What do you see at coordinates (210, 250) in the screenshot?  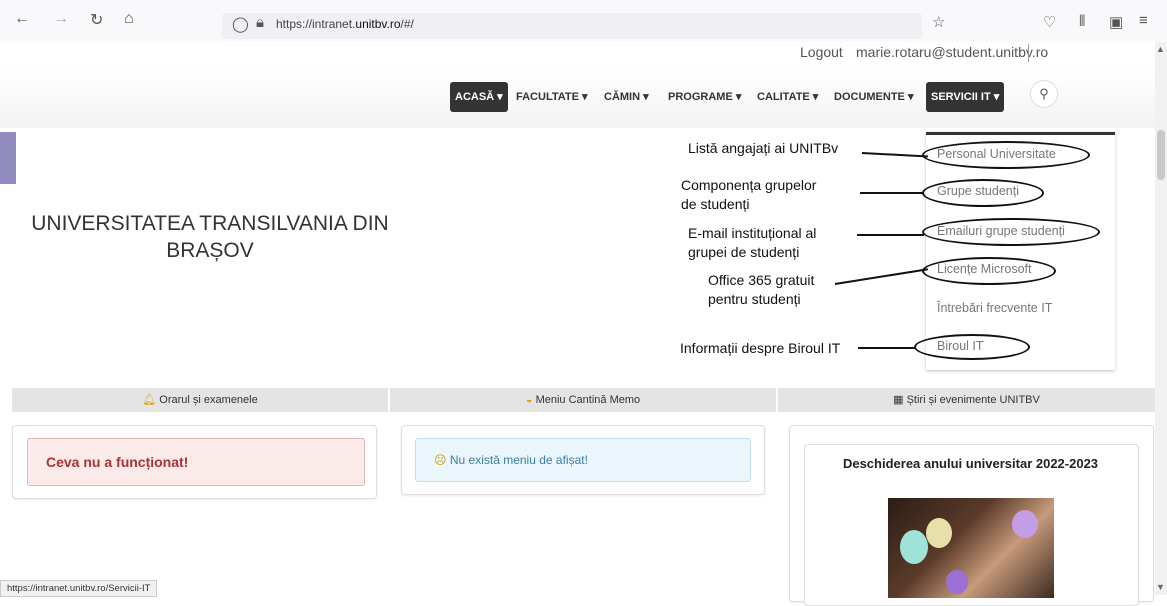 I see `university-title-line2: BRAȘOV` at bounding box center [210, 250].